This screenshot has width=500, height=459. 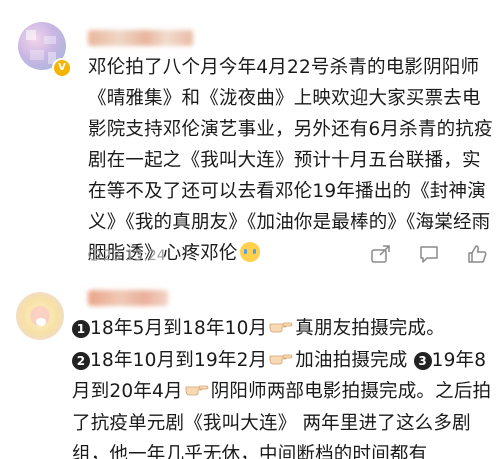 What do you see at coordinates (62, 68) in the screenshot?
I see `verified-badge-icon: V` at bounding box center [62, 68].